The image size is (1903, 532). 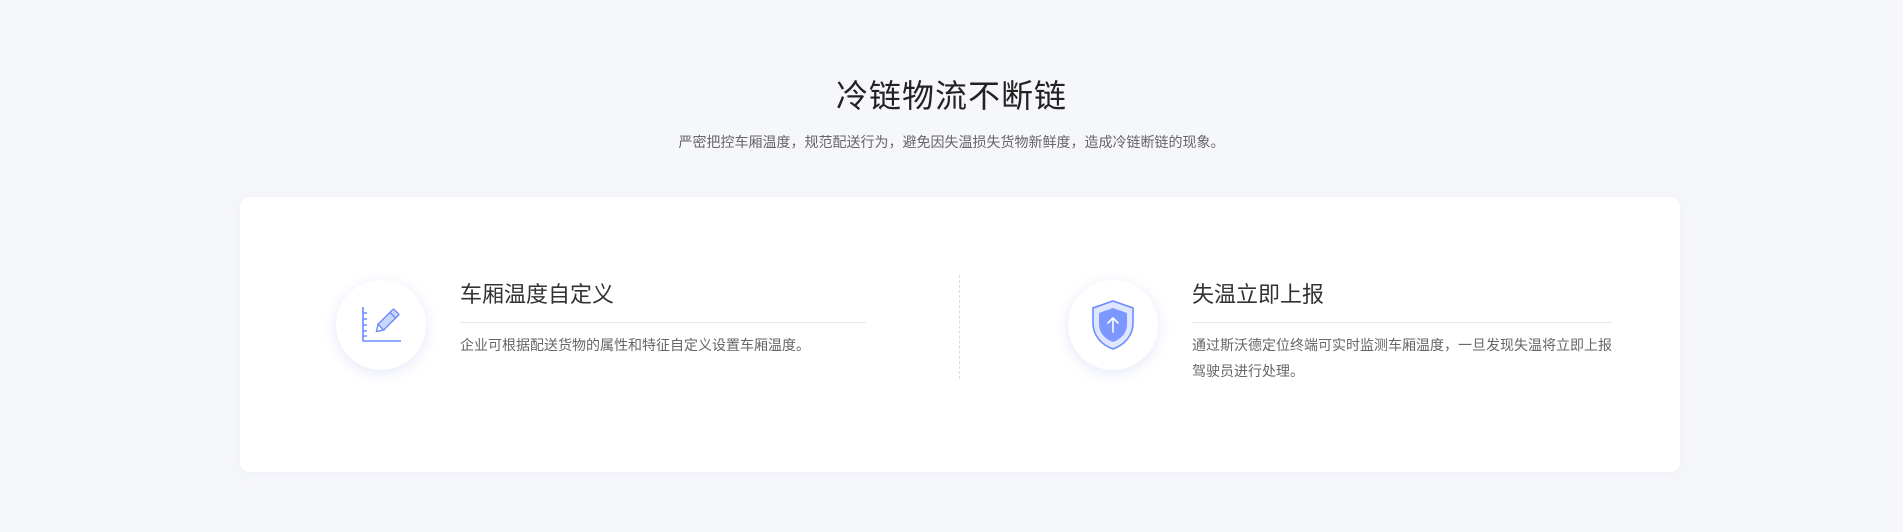 I want to click on feature-text: 车厢温度自定义 企业可根据配送货物的属性和特征自定义设置车厢温度。, so click(x=663, y=319).